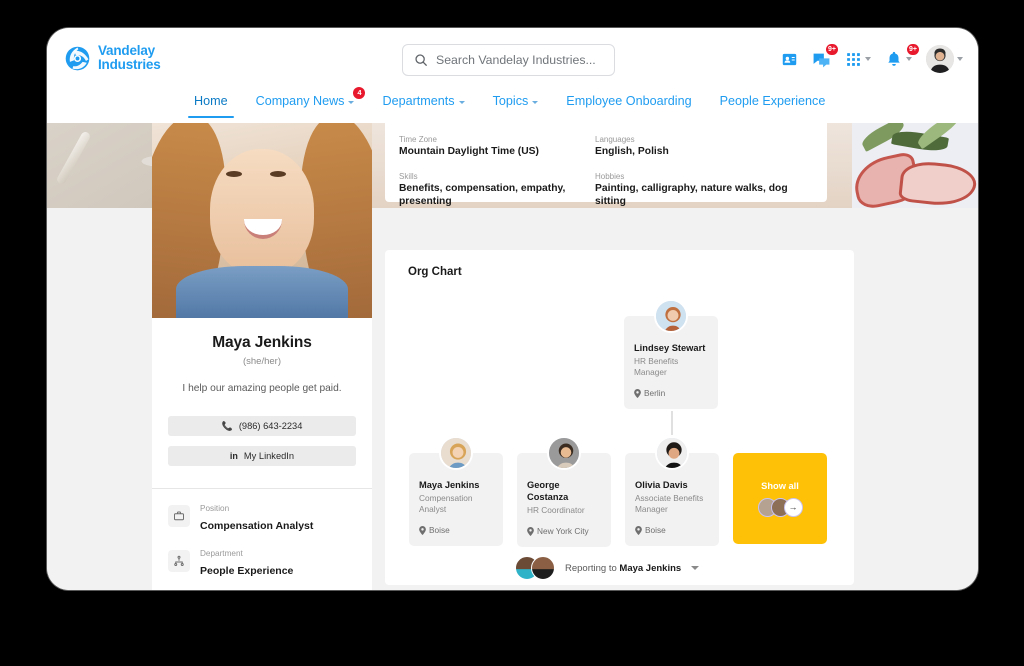  What do you see at coordinates (408, 176) in the screenshot?
I see `detail-label: Skills` at bounding box center [408, 176].